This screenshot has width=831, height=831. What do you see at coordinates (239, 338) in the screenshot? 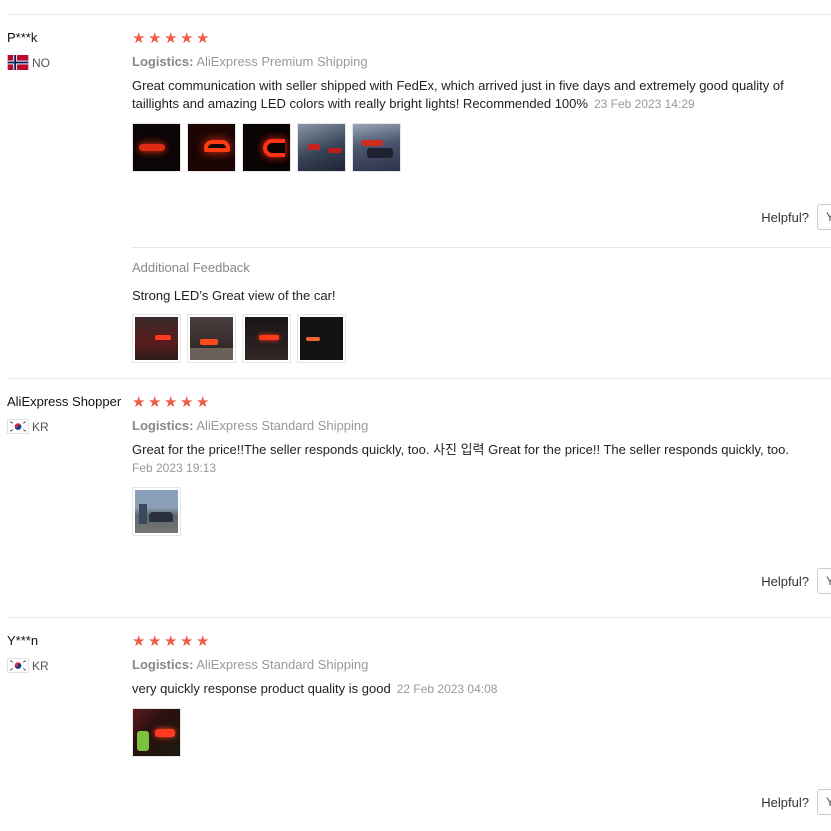
I see `additional-feedback-photos` at bounding box center [239, 338].